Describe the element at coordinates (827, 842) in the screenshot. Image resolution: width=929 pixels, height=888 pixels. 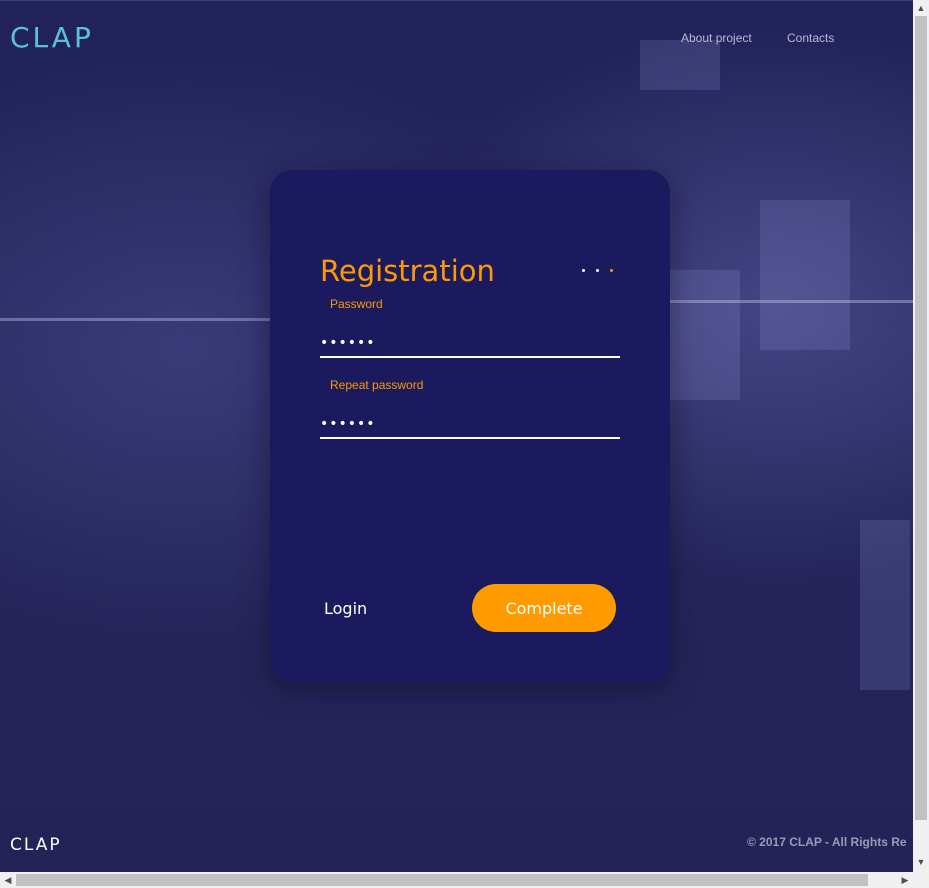
I see `copyright-text: © 2017 CLAP - All Rights Re` at that location.